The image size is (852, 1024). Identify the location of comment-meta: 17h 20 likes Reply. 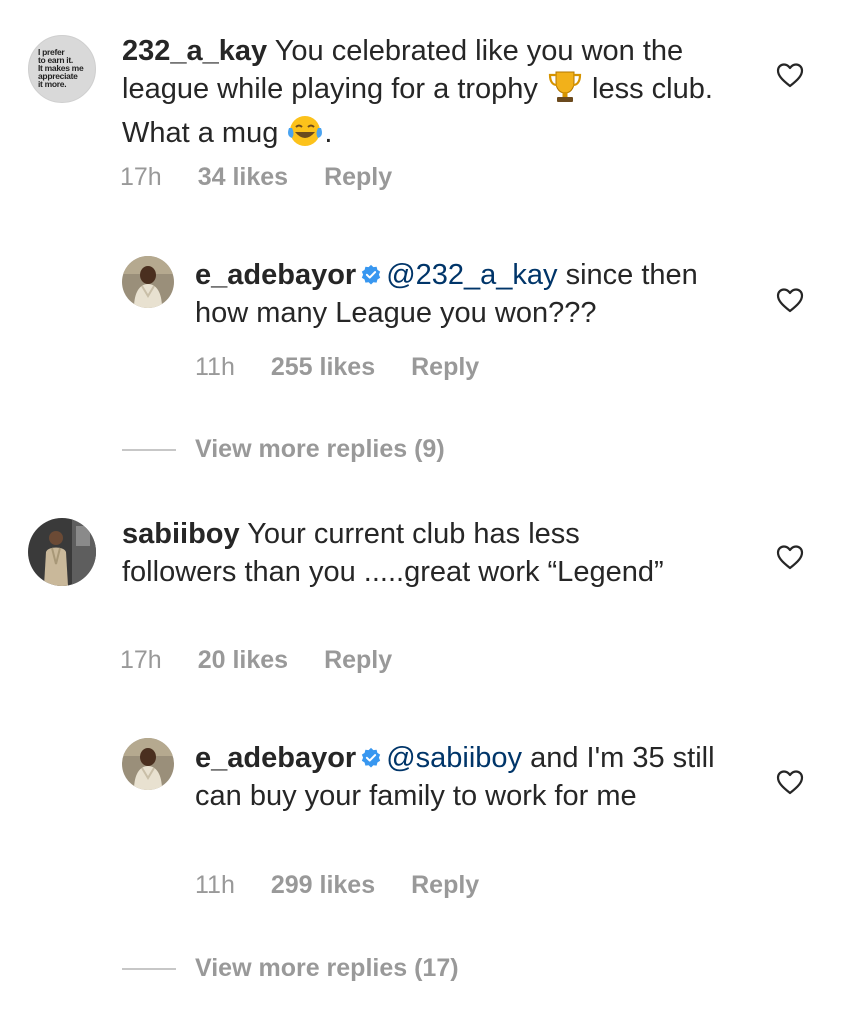
(256, 660).